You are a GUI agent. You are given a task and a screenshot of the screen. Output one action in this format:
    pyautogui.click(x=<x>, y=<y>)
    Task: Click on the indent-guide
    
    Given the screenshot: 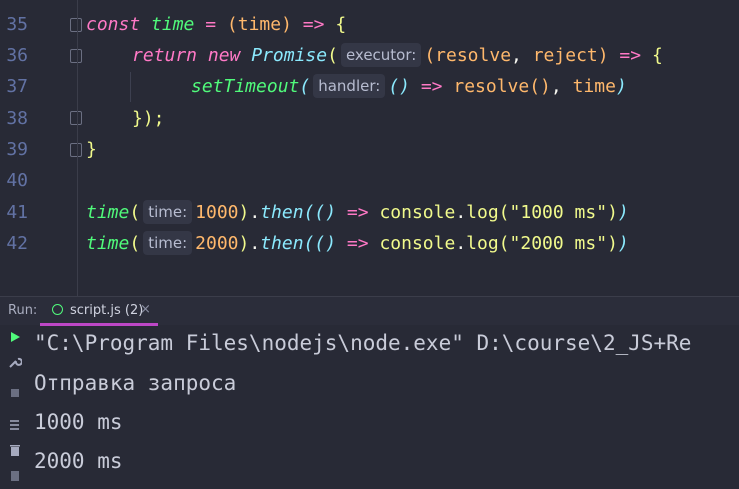 What is the action you would take?
    pyautogui.click(x=130, y=87)
    